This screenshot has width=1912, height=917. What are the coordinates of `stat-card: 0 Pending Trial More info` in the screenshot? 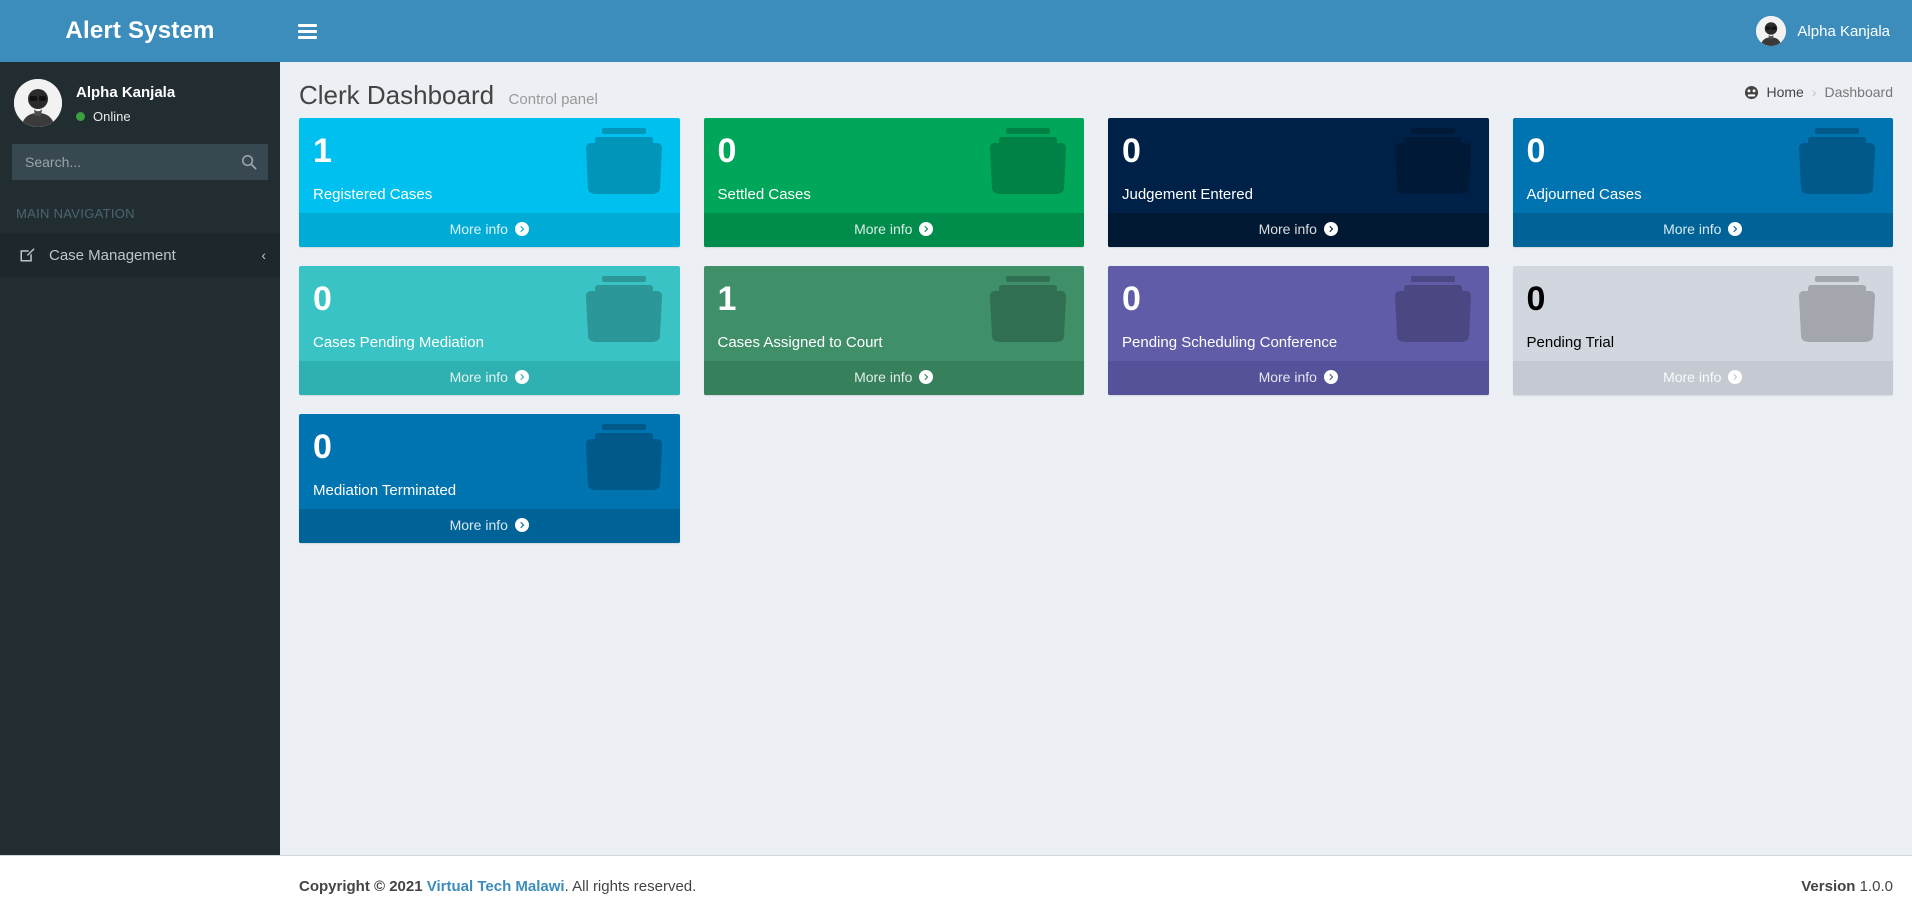 It's located at (1702, 330).